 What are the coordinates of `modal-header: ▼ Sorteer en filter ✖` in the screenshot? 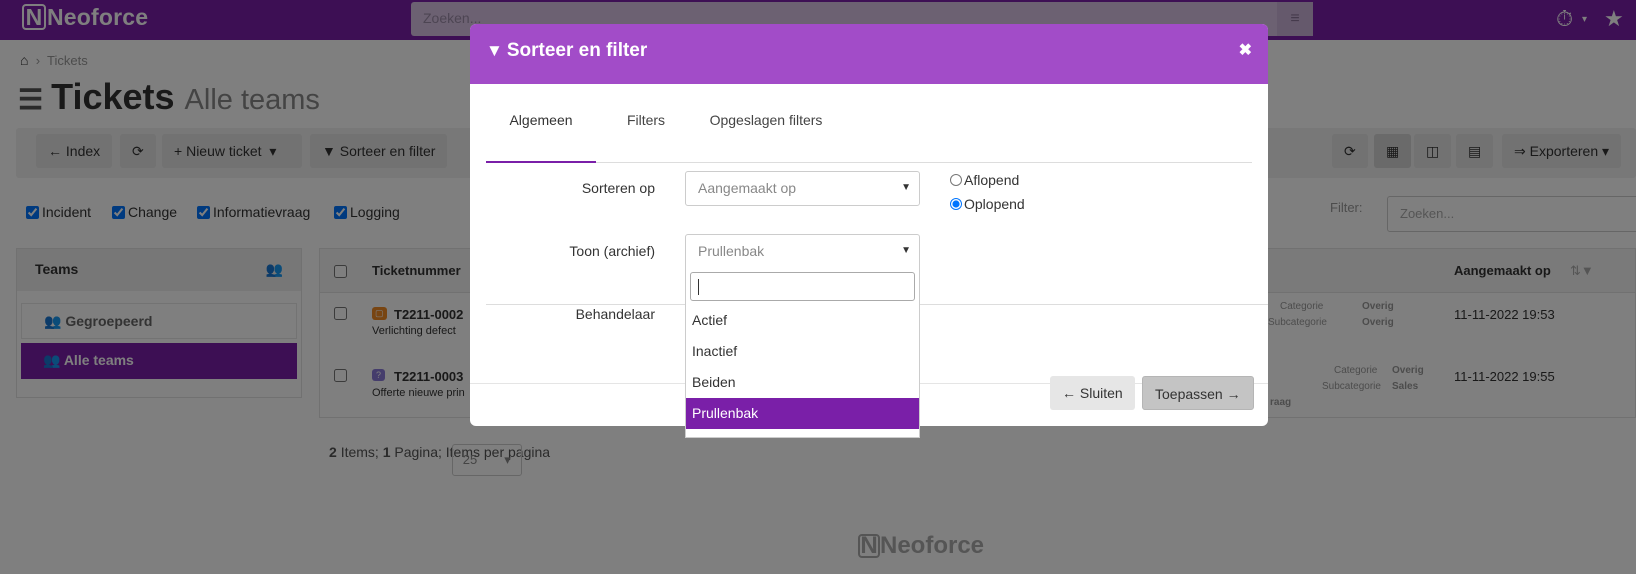 It's located at (869, 54).